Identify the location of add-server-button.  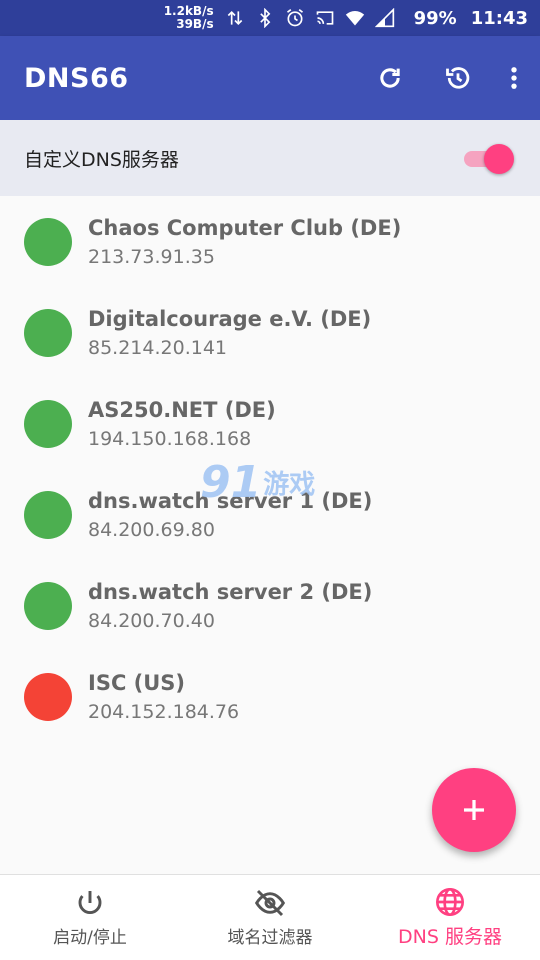
(474, 810).